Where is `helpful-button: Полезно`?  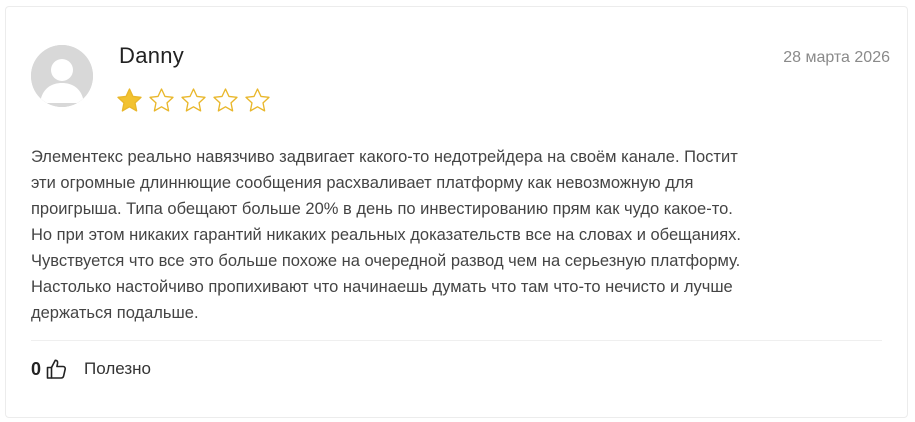
helpful-button: Полезно is located at coordinates (117, 369).